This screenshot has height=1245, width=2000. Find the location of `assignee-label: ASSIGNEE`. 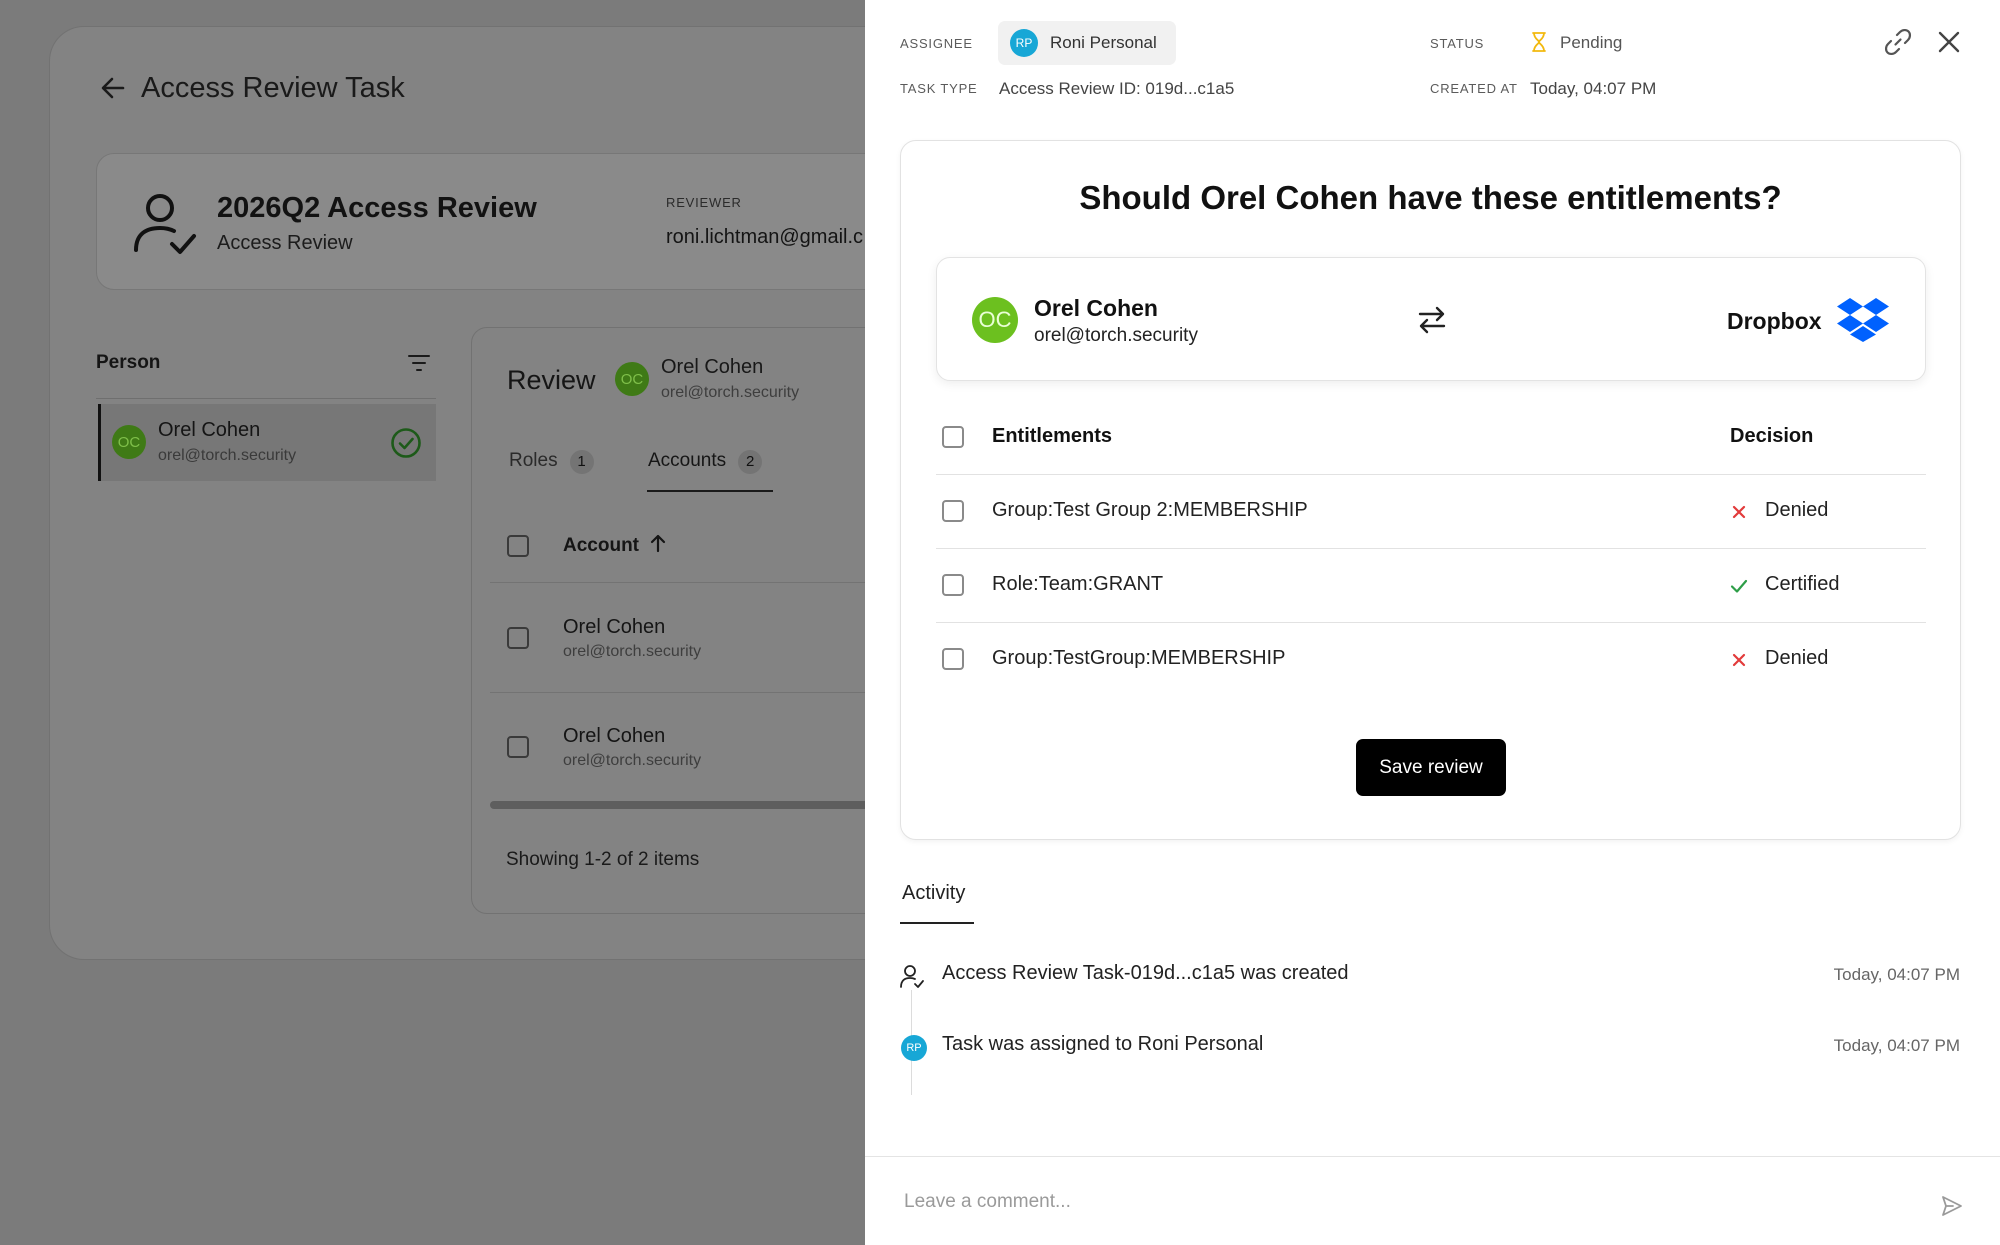

assignee-label: ASSIGNEE is located at coordinates (936, 43).